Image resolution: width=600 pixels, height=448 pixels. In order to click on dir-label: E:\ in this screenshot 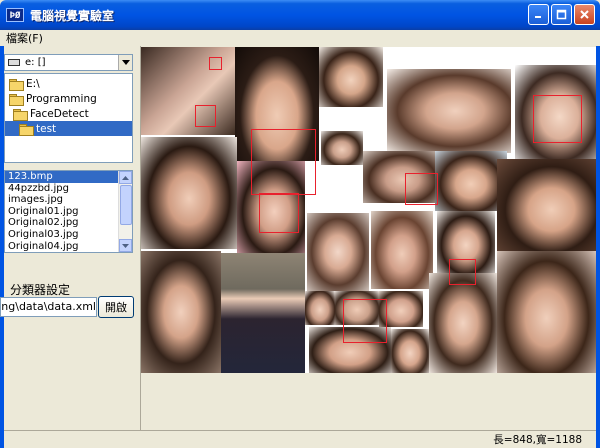, I will do `click(33, 83)`.